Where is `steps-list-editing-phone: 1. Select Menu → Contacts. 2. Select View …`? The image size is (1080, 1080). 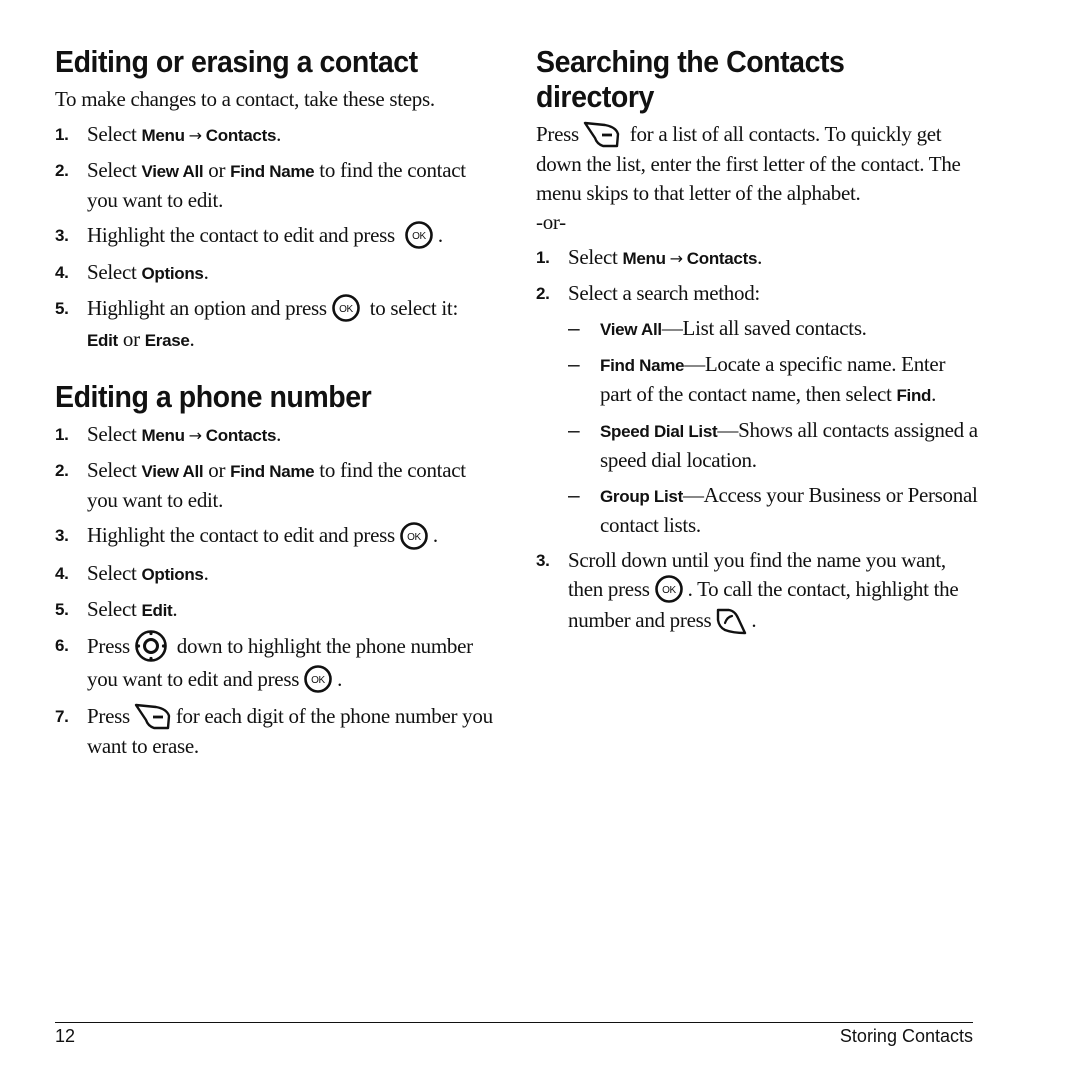 steps-list-editing-phone: 1. Select Menu → Contacts. 2. Select View … is located at coordinates (277, 590).